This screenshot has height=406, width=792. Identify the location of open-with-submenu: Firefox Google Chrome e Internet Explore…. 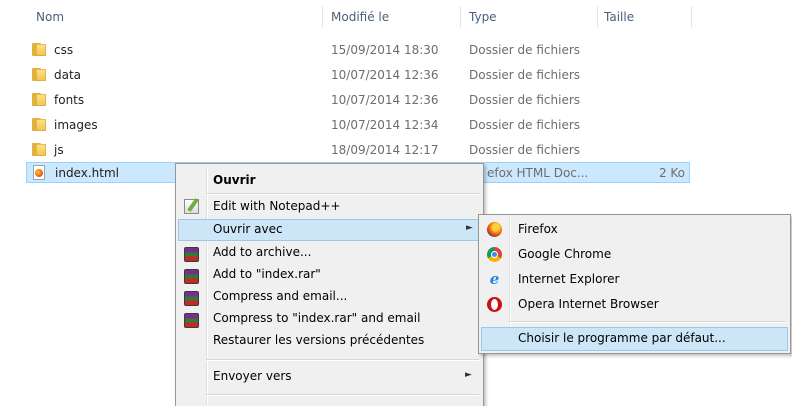
(634, 284).